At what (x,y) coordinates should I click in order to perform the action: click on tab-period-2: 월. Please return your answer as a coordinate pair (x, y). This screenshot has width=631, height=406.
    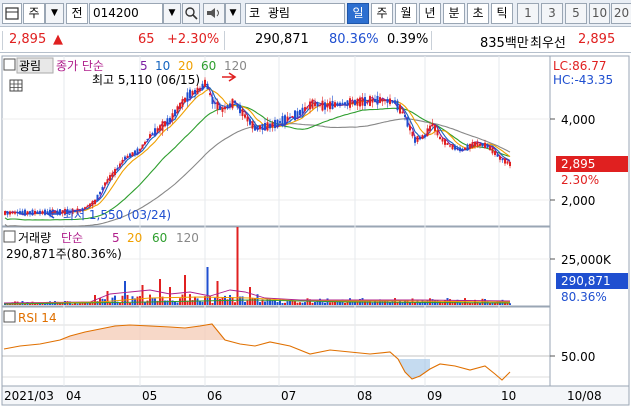
    Looking at the image, I should click on (406, 13).